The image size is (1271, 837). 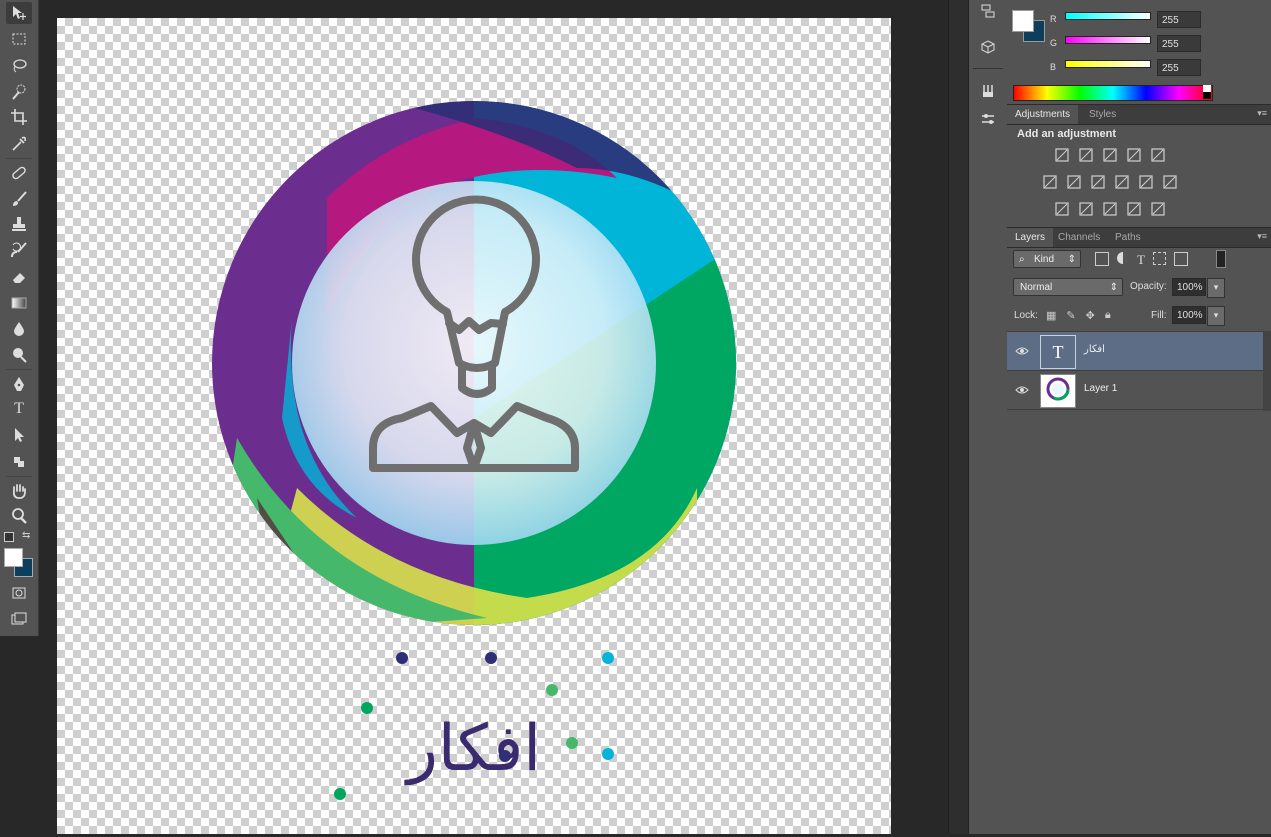 What do you see at coordinates (1079, 237) in the screenshot?
I see `tab-channels: Channels` at bounding box center [1079, 237].